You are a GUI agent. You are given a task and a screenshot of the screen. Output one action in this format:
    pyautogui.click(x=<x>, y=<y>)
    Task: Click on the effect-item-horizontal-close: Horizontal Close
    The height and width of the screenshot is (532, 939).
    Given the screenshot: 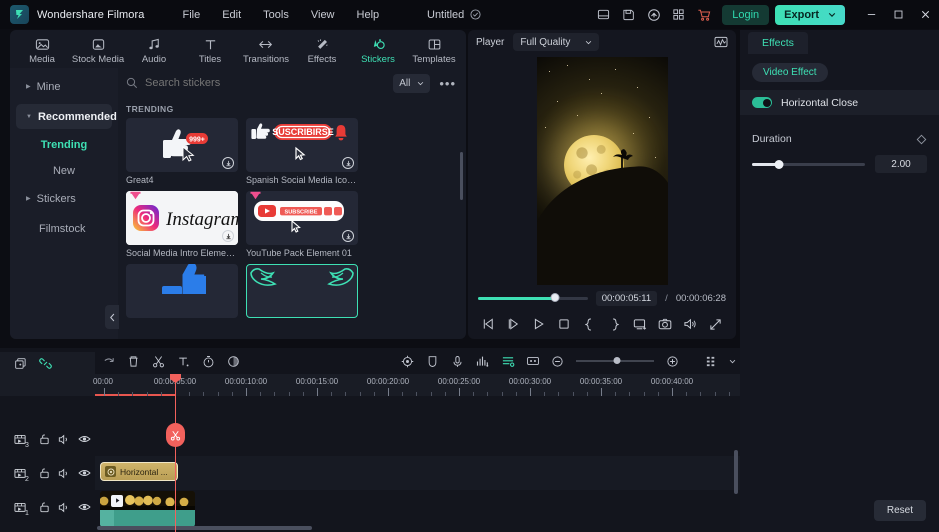 What is the action you would take?
    pyautogui.click(x=839, y=102)
    